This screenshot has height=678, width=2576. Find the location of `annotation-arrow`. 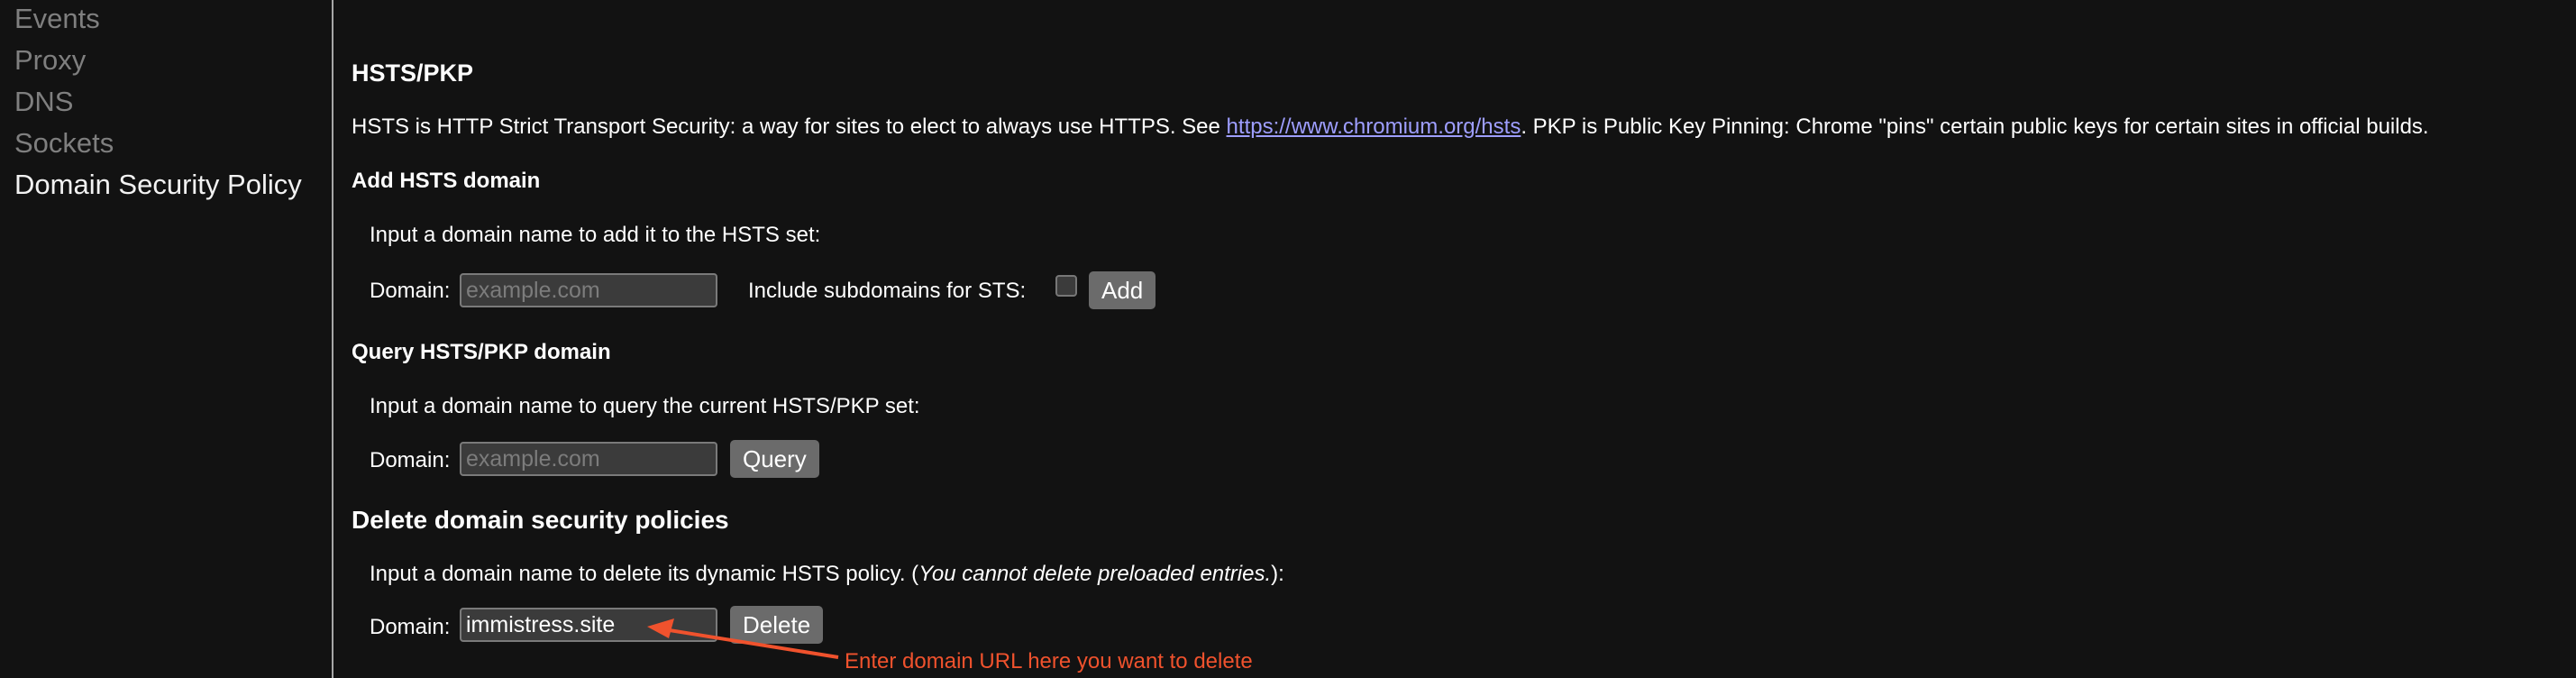

annotation-arrow is located at coordinates (743, 638).